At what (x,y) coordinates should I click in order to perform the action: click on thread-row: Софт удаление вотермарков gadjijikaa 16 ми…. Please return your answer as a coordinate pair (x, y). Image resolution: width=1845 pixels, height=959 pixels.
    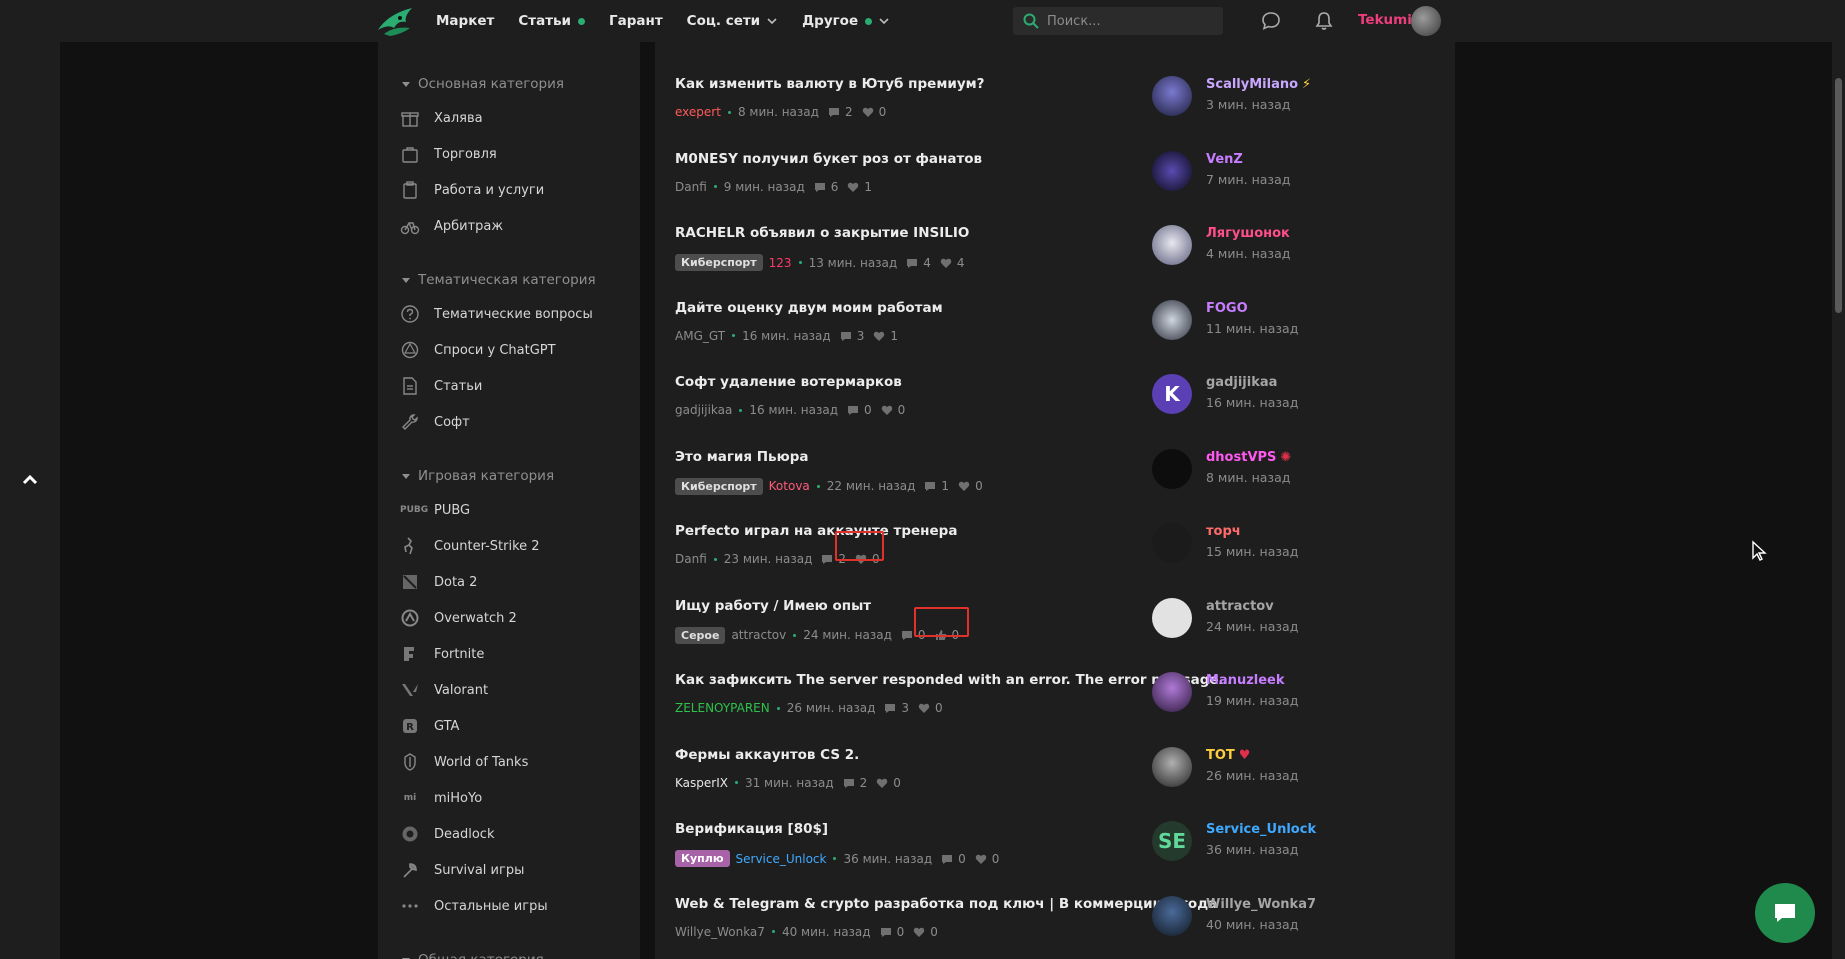
    Looking at the image, I should click on (1060, 387).